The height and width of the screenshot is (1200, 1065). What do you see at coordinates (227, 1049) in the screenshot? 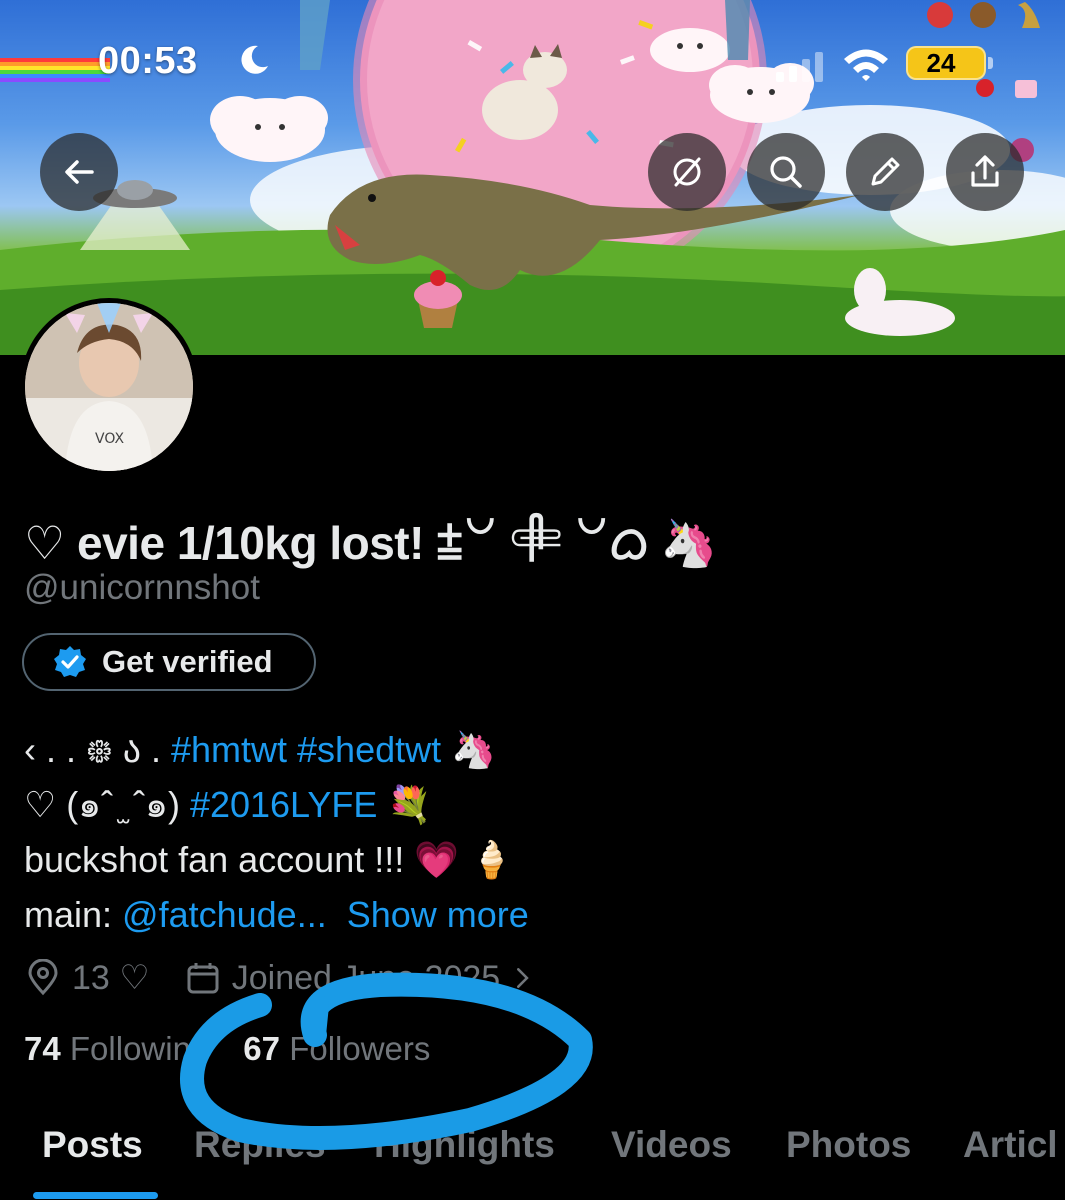
I see `follow-stats: 74 Following 67 Followers` at bounding box center [227, 1049].